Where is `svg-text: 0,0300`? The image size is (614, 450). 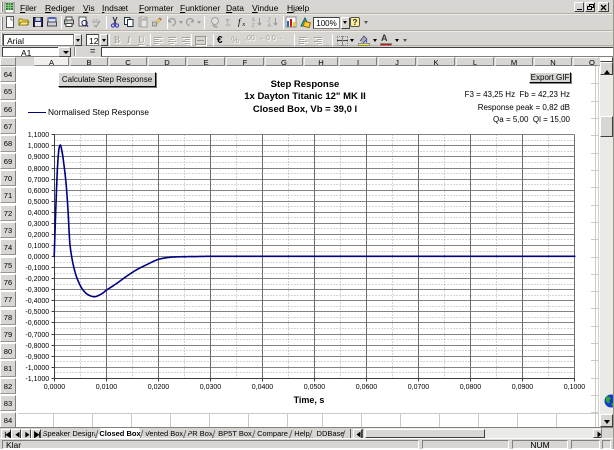 svg-text: 0,0300 is located at coordinates (211, 387).